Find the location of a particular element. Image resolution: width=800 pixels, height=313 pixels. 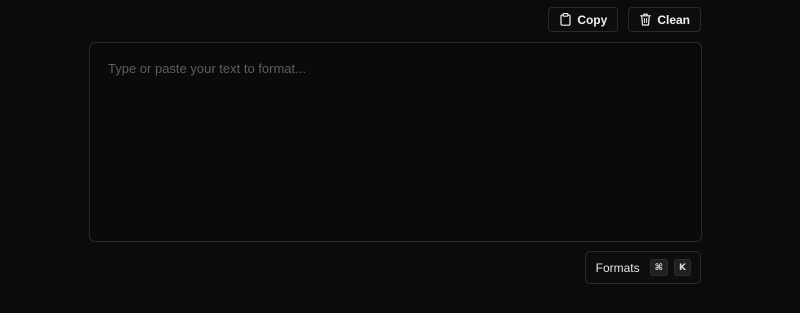

toolbar: Copy Clean is located at coordinates (624, 19).